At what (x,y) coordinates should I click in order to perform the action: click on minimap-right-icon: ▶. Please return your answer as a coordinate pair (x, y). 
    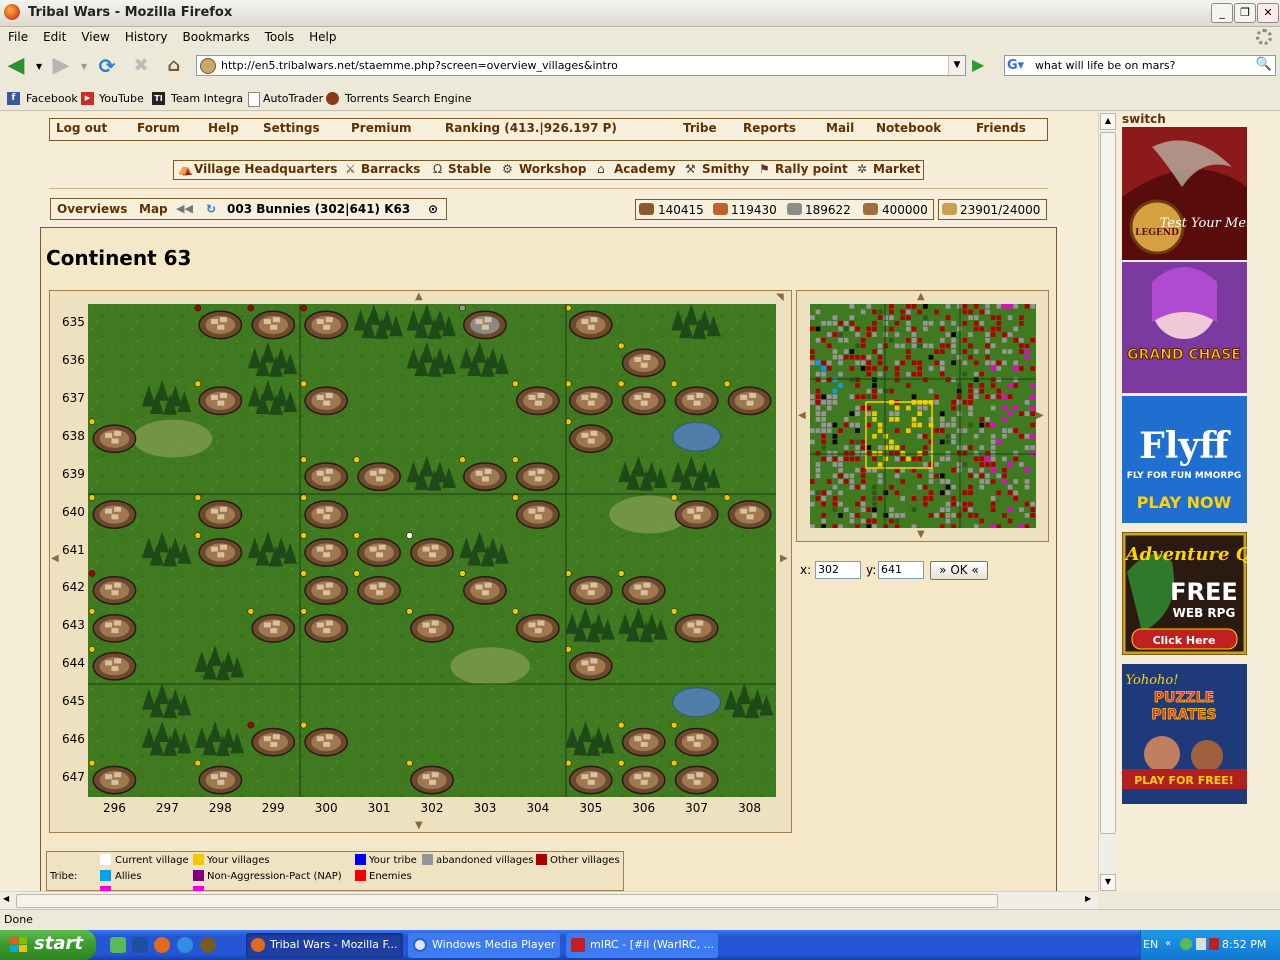
    Looking at the image, I should click on (1040, 415).